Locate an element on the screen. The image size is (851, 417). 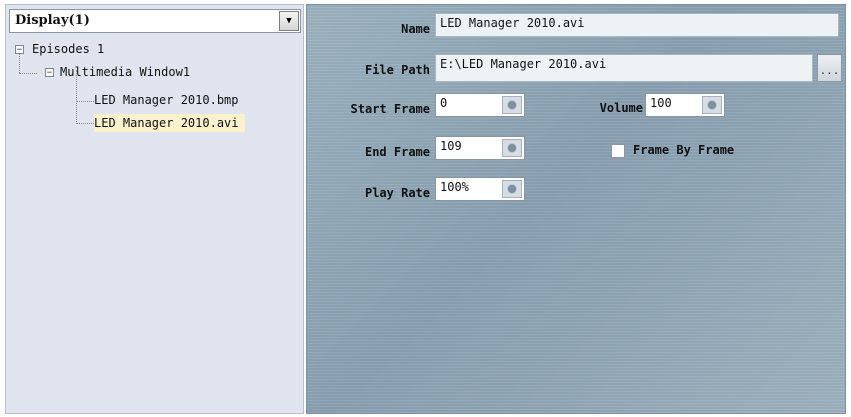
play-rate-spinner is located at coordinates (512, 189).